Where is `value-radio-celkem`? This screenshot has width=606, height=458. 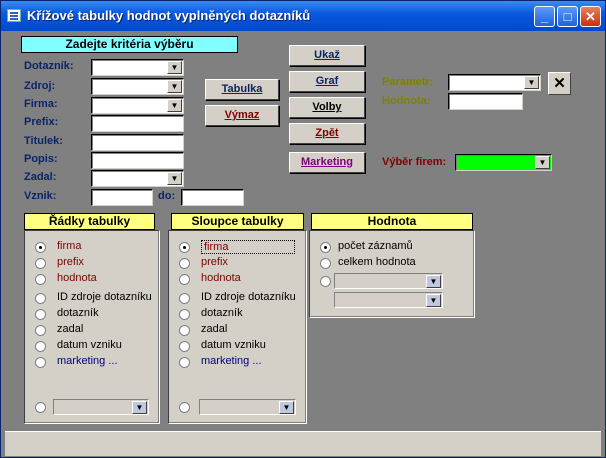 value-radio-celkem is located at coordinates (325, 263).